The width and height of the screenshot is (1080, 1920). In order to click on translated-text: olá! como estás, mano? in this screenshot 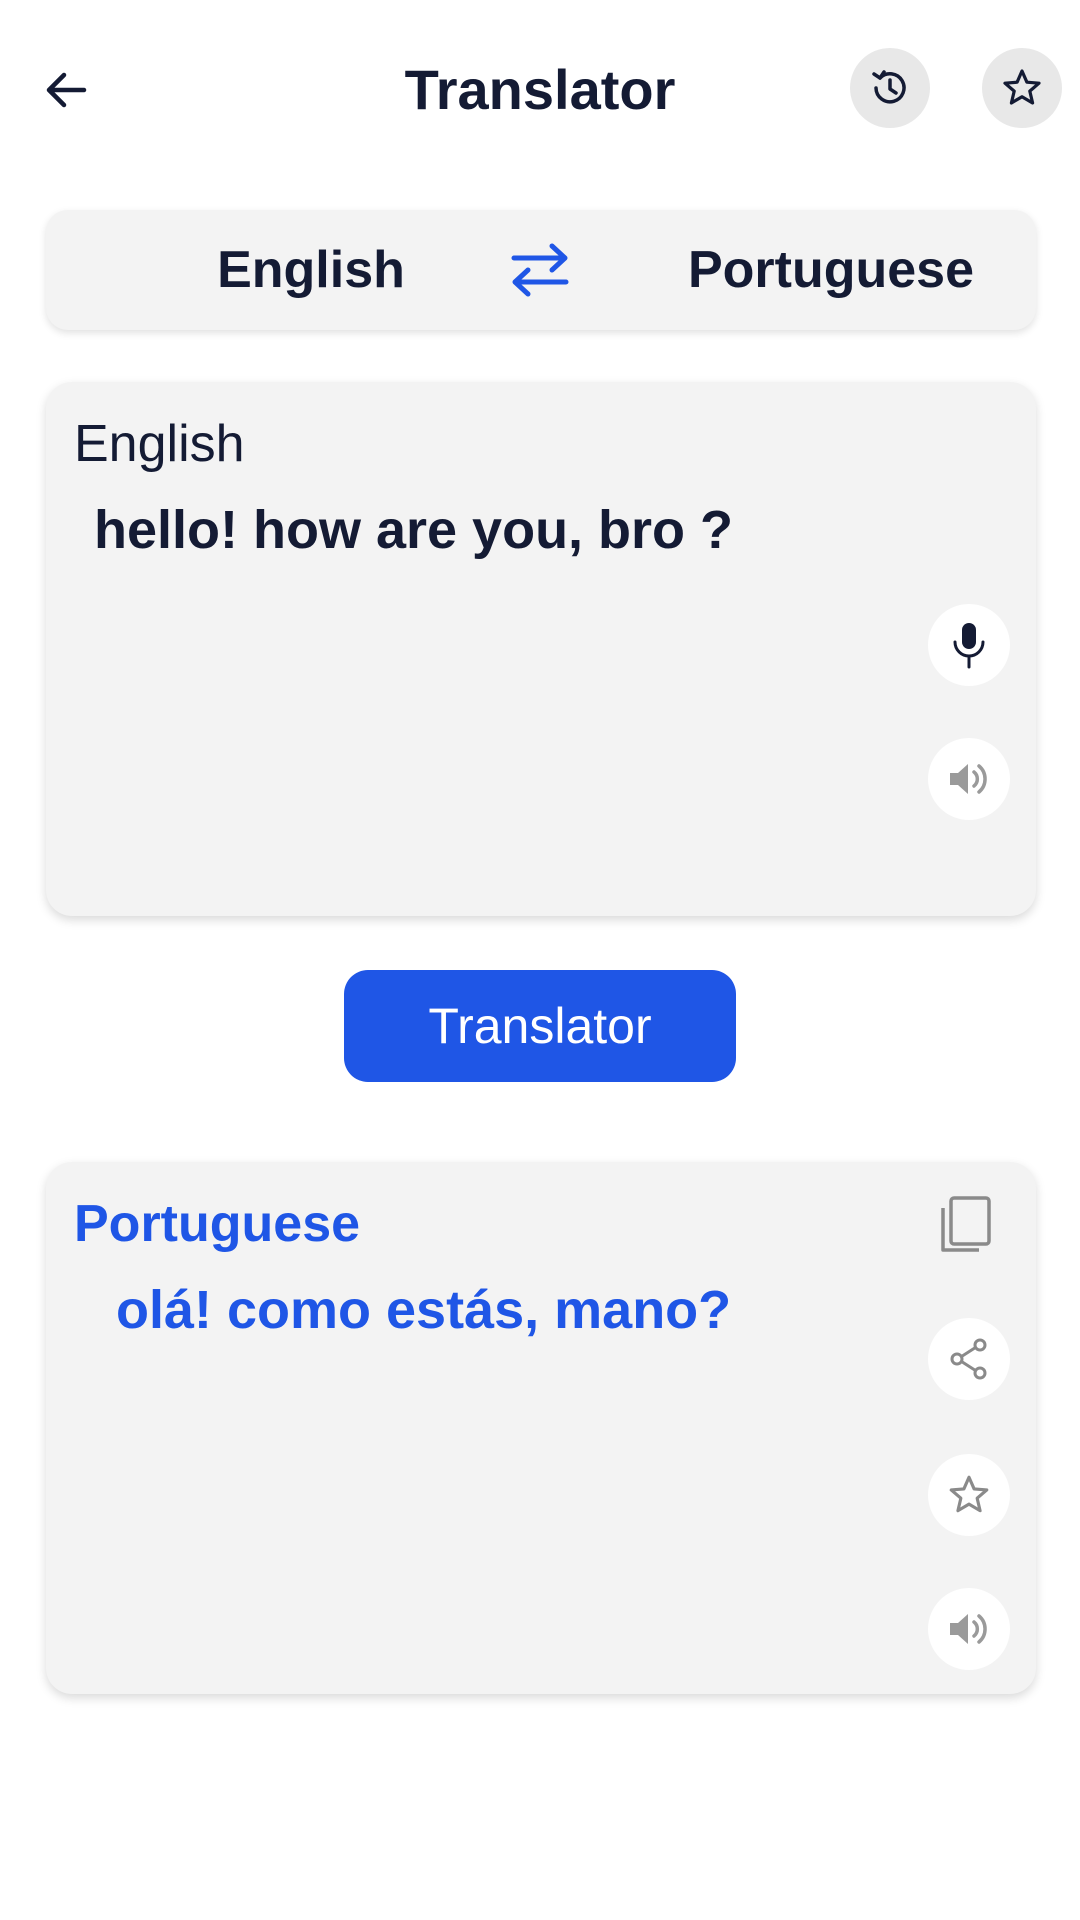, I will do `click(424, 1310)`.